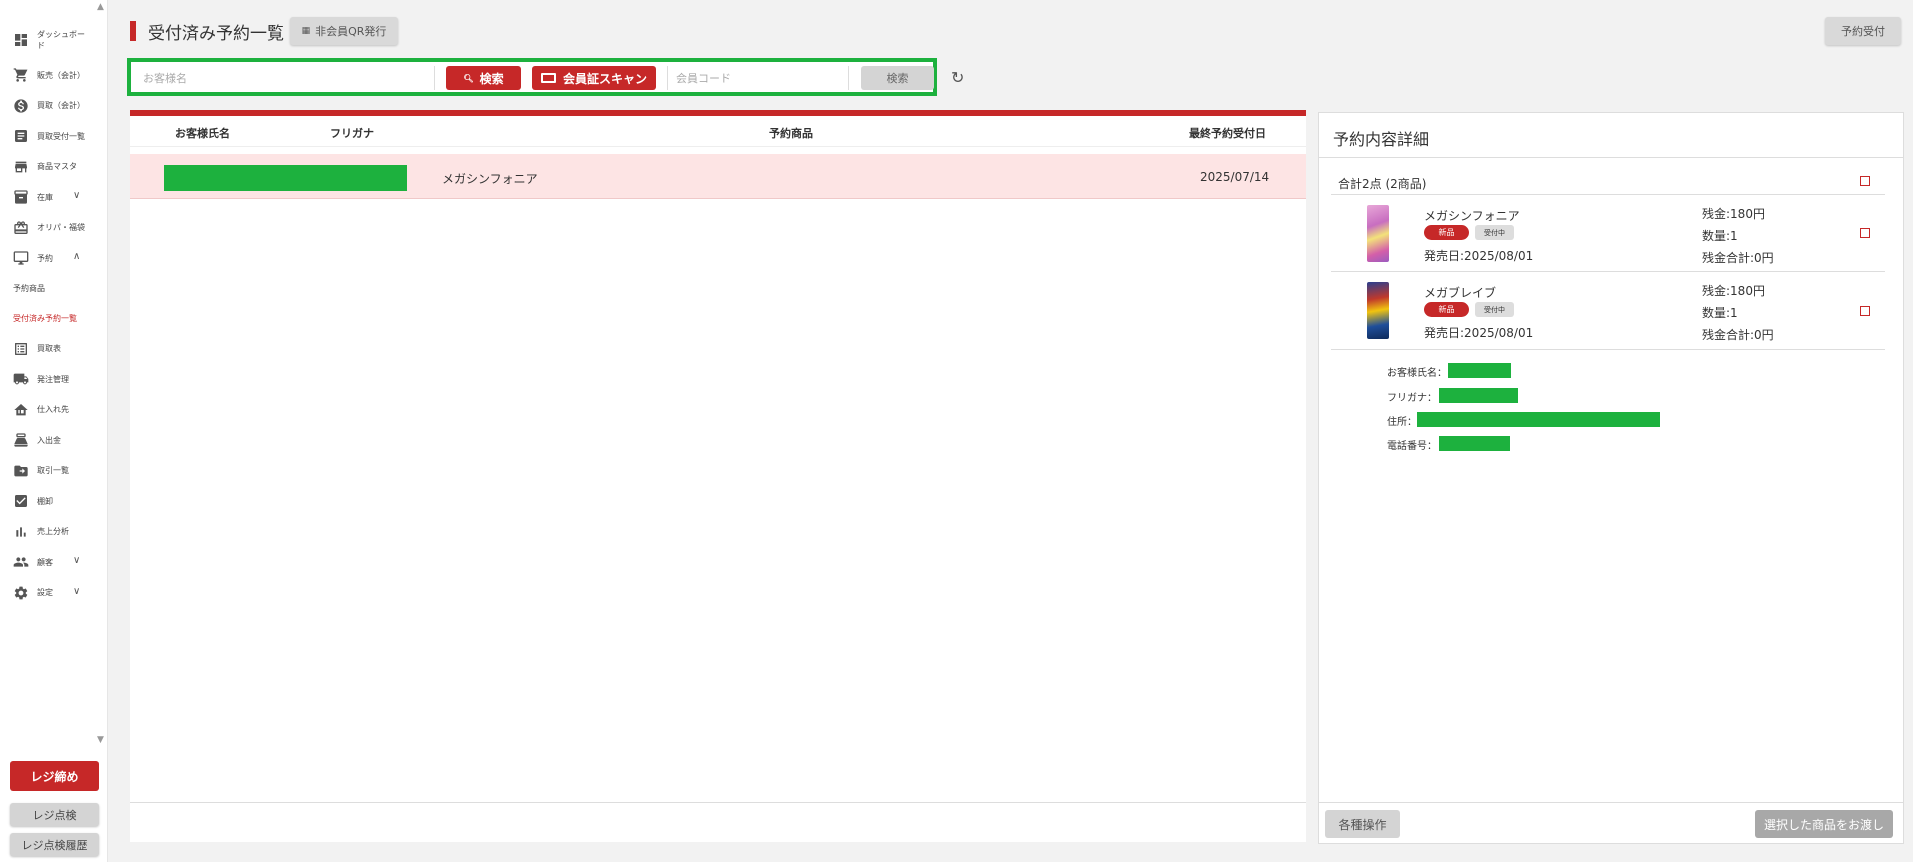  I want to click on chevron-up-icon: ∧, so click(76, 256).